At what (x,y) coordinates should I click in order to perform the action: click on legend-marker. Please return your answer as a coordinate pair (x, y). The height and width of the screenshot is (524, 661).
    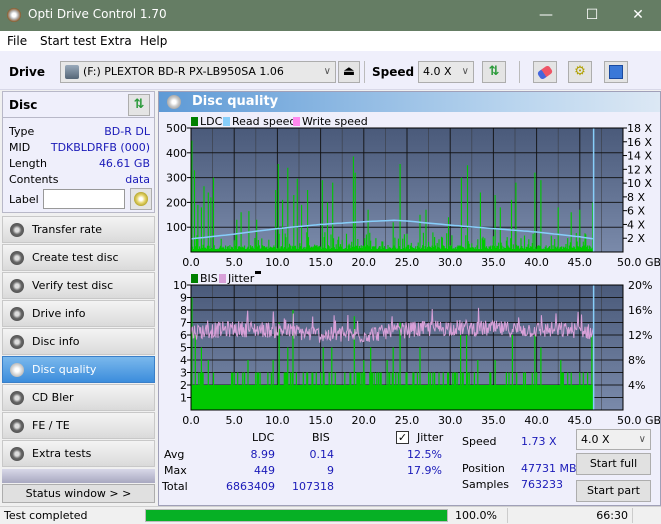
    Looking at the image, I should click on (258, 272).